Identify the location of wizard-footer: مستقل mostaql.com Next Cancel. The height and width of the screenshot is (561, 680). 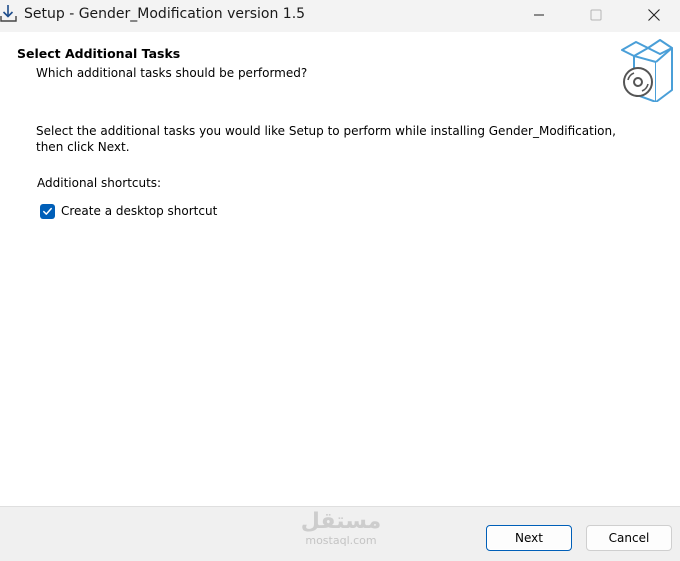
(340, 533).